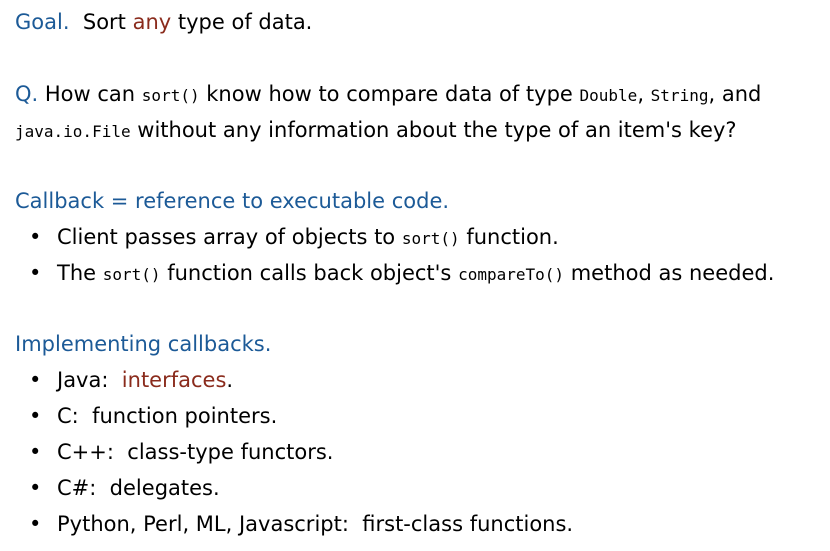 This screenshot has height=551, width=830. Describe the element at coordinates (42, 22) in the screenshot. I see `goal-heading: Goal.` at that location.